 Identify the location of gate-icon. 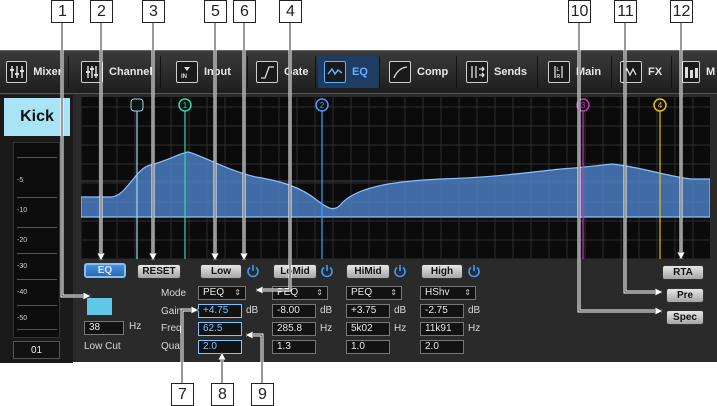
(267, 72).